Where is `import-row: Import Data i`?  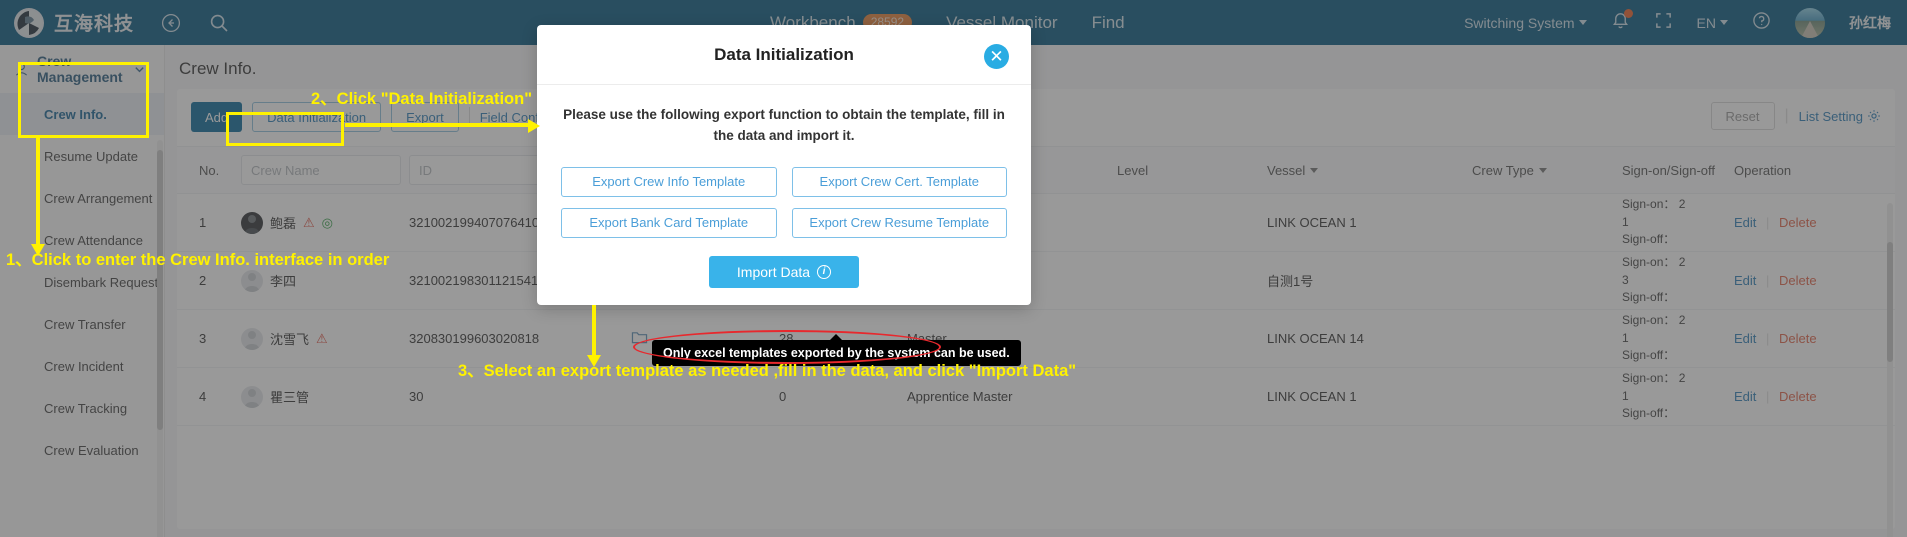
import-row: Import Data i is located at coordinates (784, 271).